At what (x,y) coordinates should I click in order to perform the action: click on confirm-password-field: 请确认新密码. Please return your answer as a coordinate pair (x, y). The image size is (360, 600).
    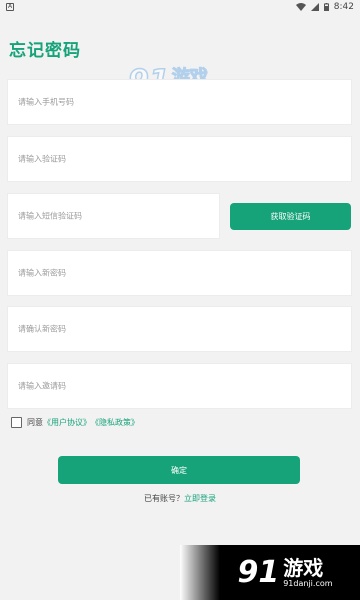
    Looking at the image, I should click on (179, 329).